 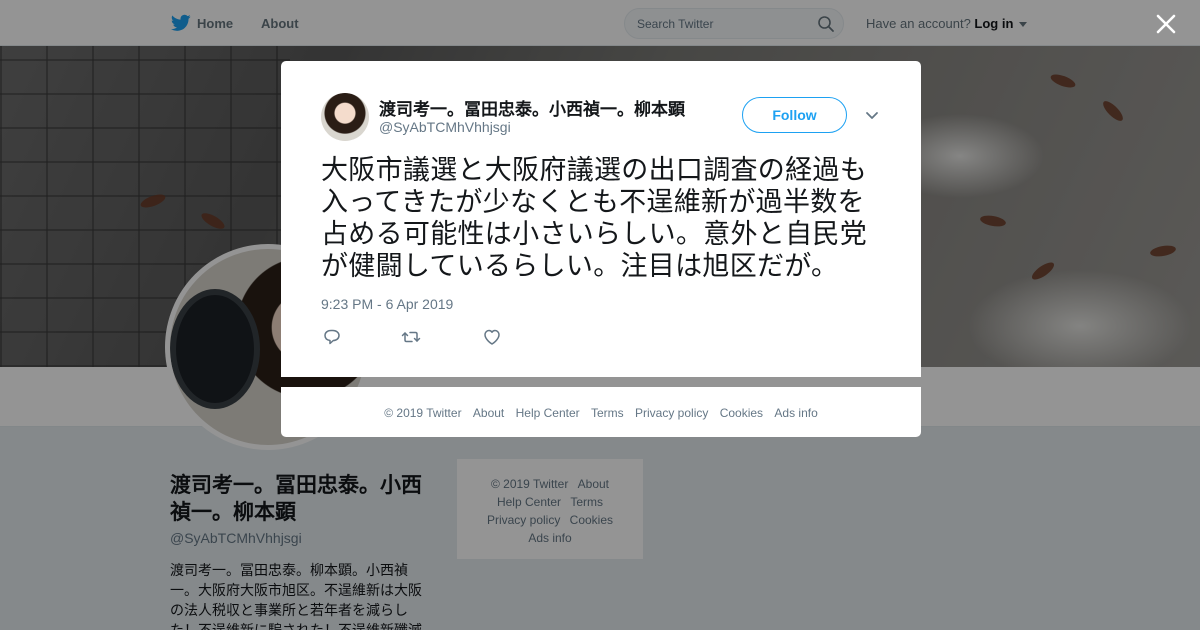 I want to click on modal-footer-copyright: © 2019 Twitter, so click(x=423, y=413).